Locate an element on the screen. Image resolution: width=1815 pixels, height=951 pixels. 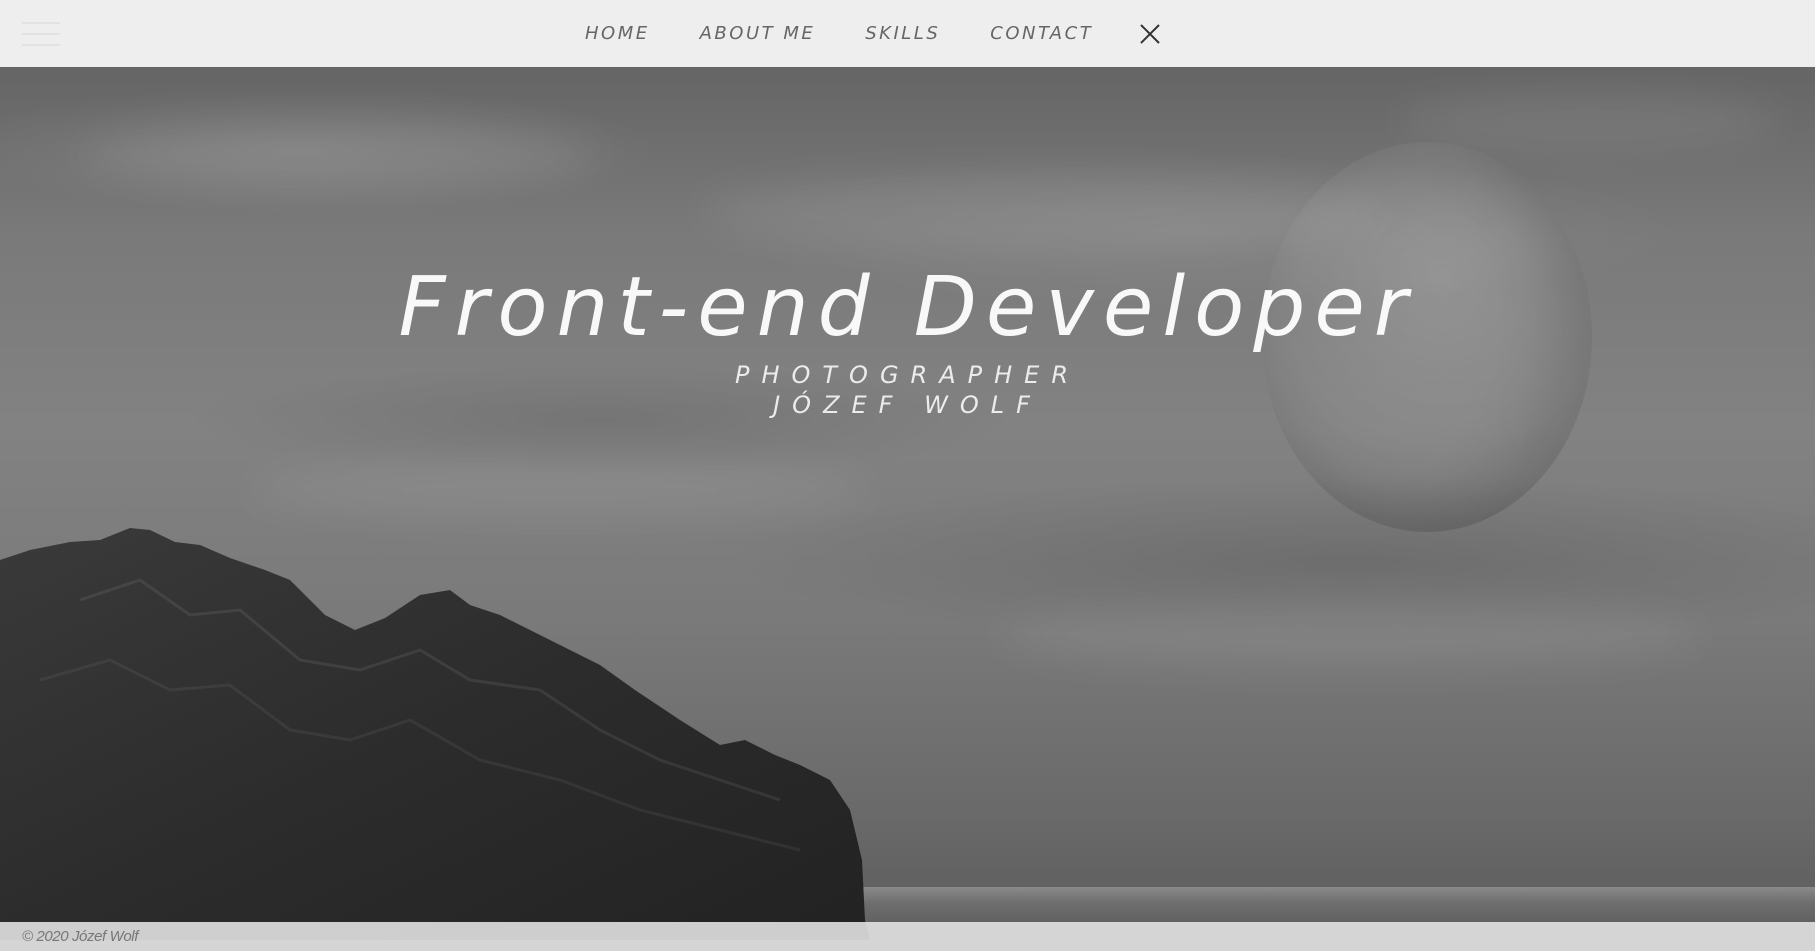
hero-subtitle-name: JÓZEF WOLF is located at coordinates (907, 405).